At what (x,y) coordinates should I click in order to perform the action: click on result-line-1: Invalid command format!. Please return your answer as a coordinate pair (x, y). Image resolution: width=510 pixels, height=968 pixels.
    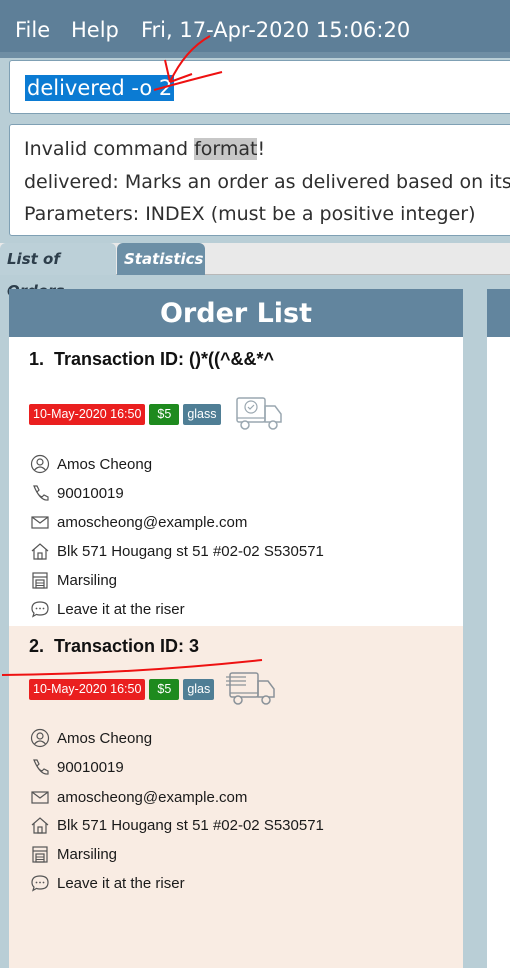
    Looking at the image, I should click on (144, 149).